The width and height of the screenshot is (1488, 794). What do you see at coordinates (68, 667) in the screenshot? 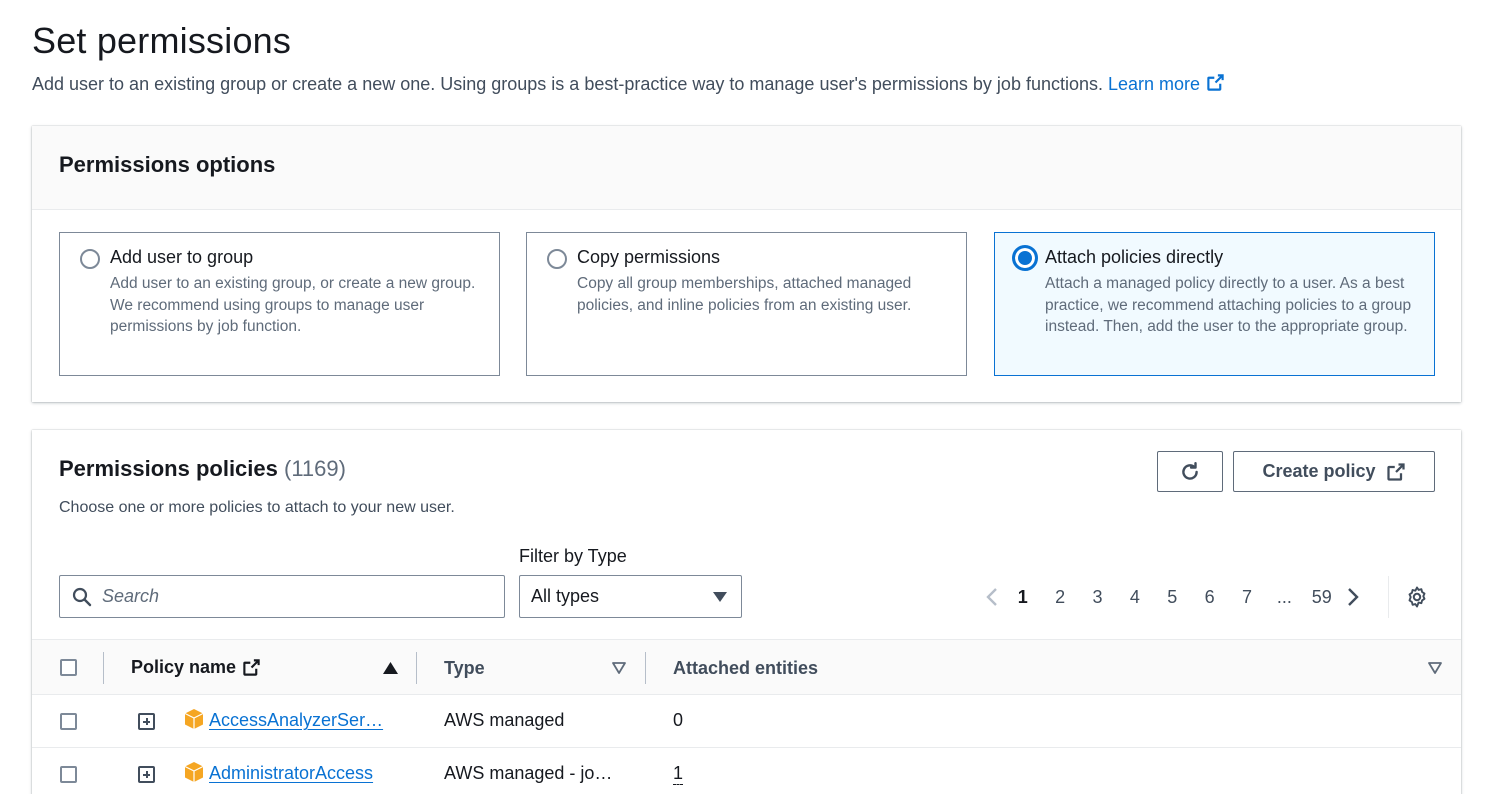
I see `select-all-checkbox` at bounding box center [68, 667].